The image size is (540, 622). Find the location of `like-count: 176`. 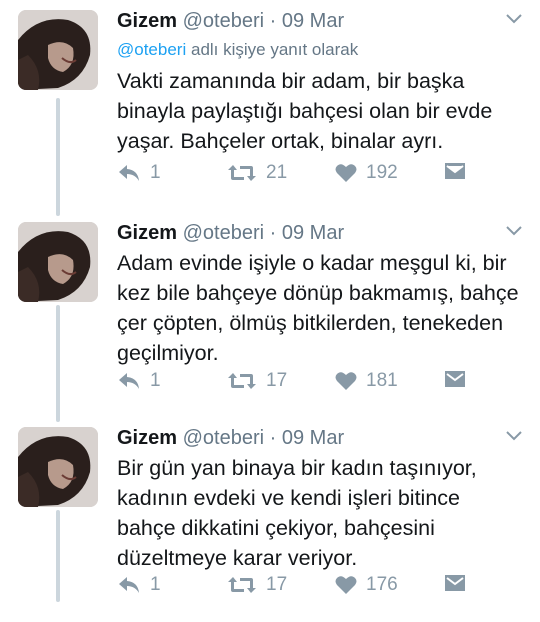

like-count: 176 is located at coordinates (382, 584).